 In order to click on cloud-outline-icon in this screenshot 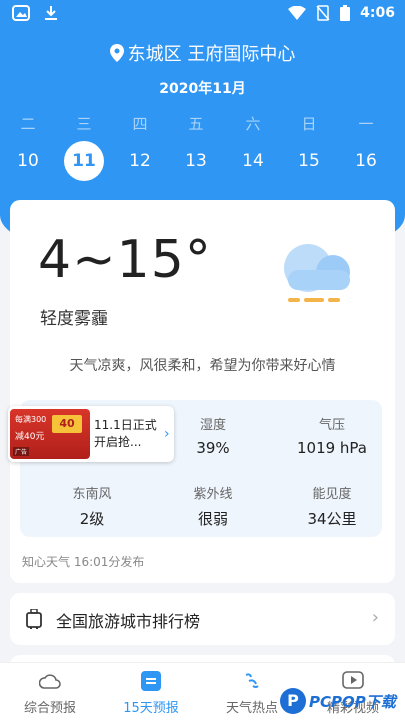, I will do `click(50, 681)`.